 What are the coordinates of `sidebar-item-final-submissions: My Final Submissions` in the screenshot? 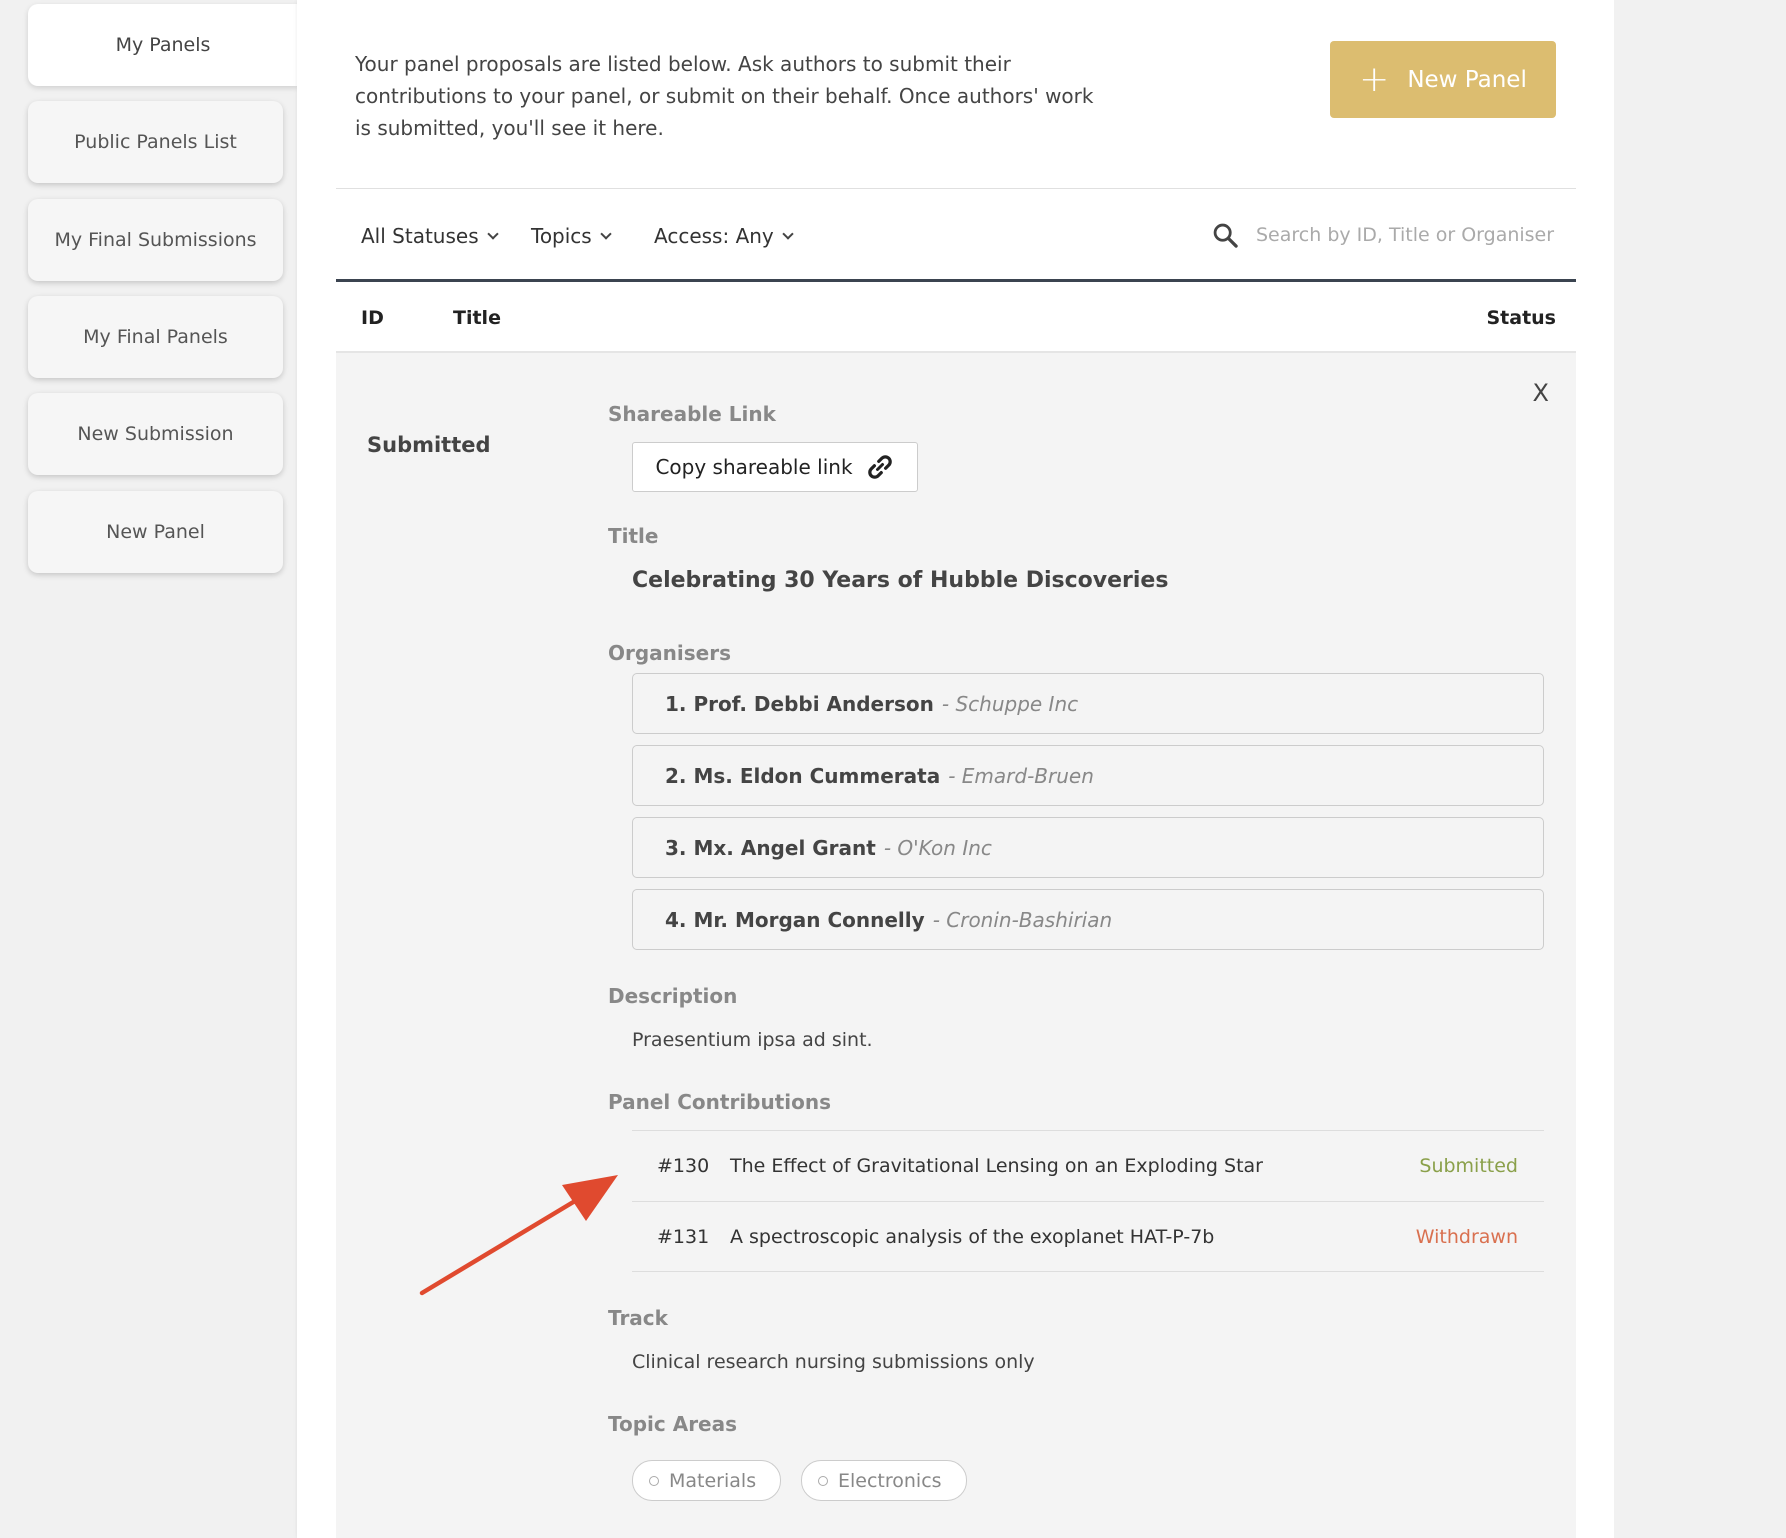 It's located at (155, 240).